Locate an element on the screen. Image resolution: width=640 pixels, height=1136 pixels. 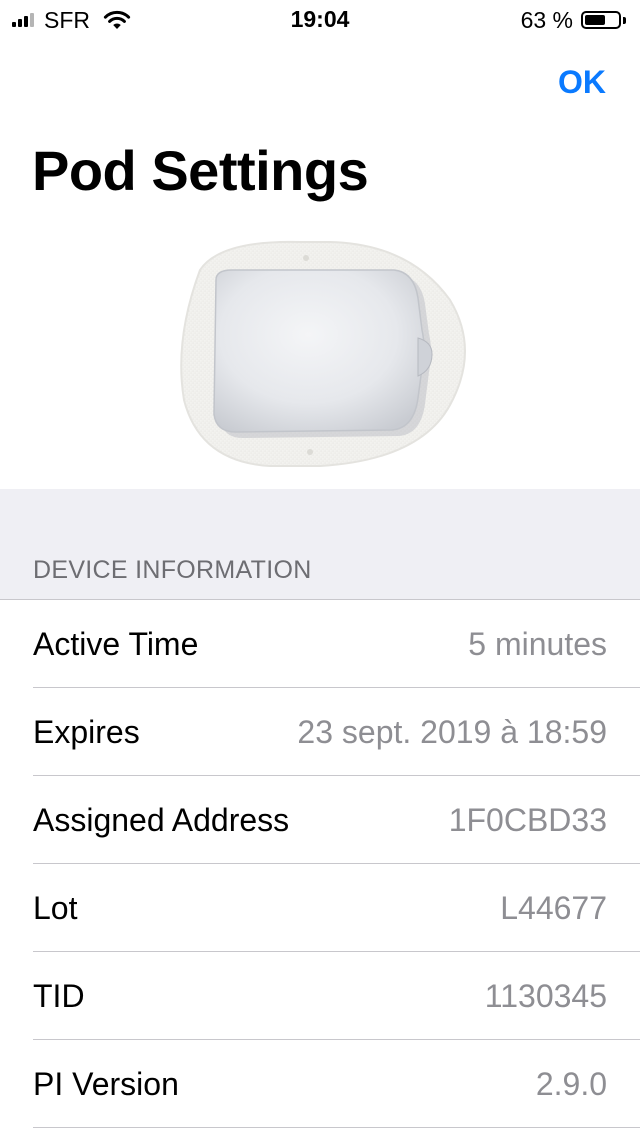
battery-icon is located at coordinates (601, 20).